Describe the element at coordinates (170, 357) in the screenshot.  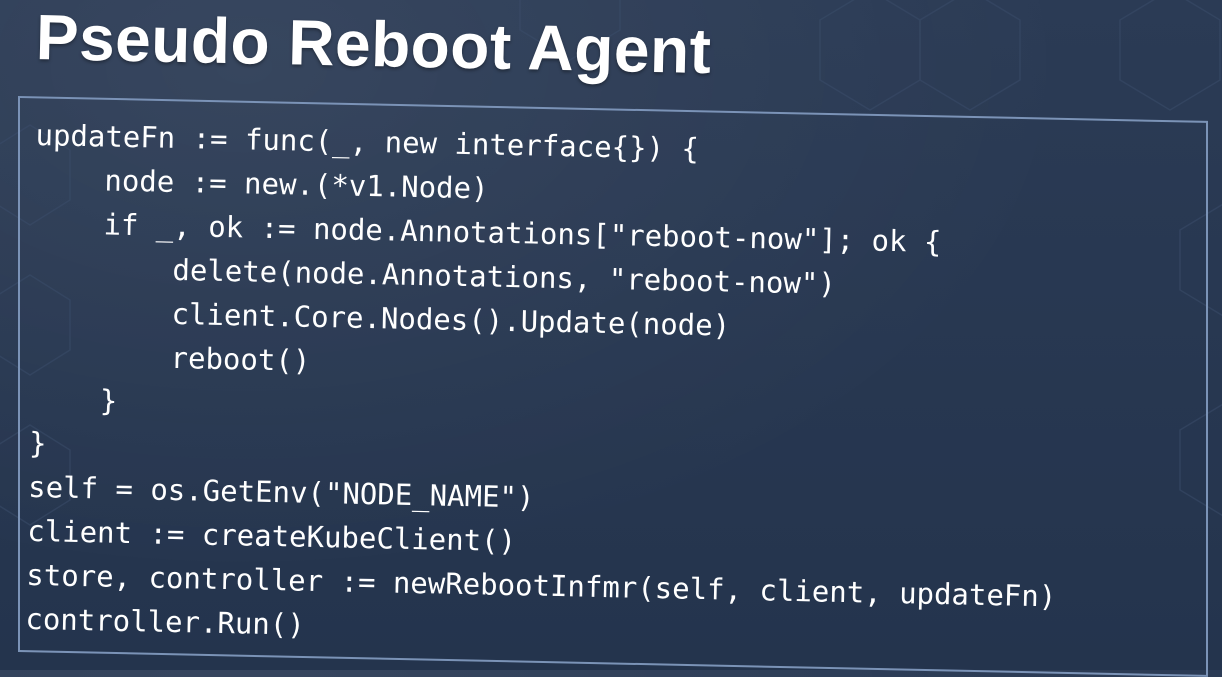
I see `code-line: reboot()` at that location.